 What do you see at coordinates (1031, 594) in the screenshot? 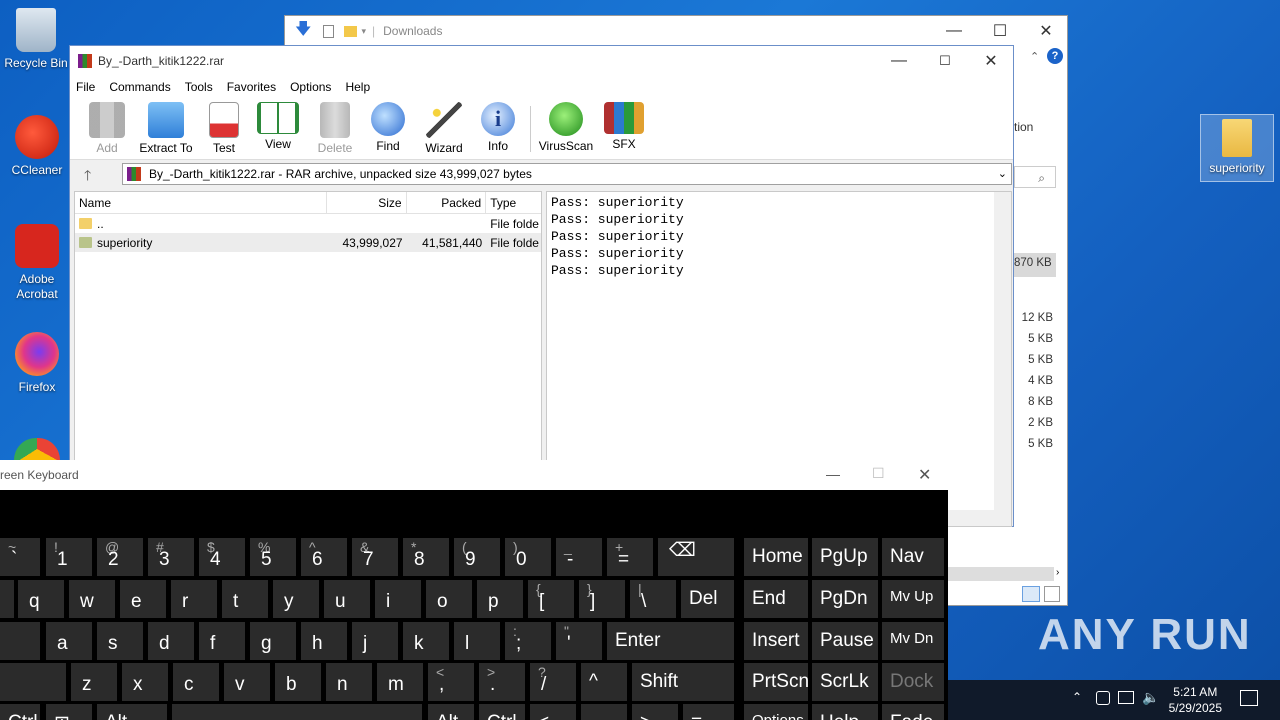
I see `details-view-icon` at bounding box center [1031, 594].